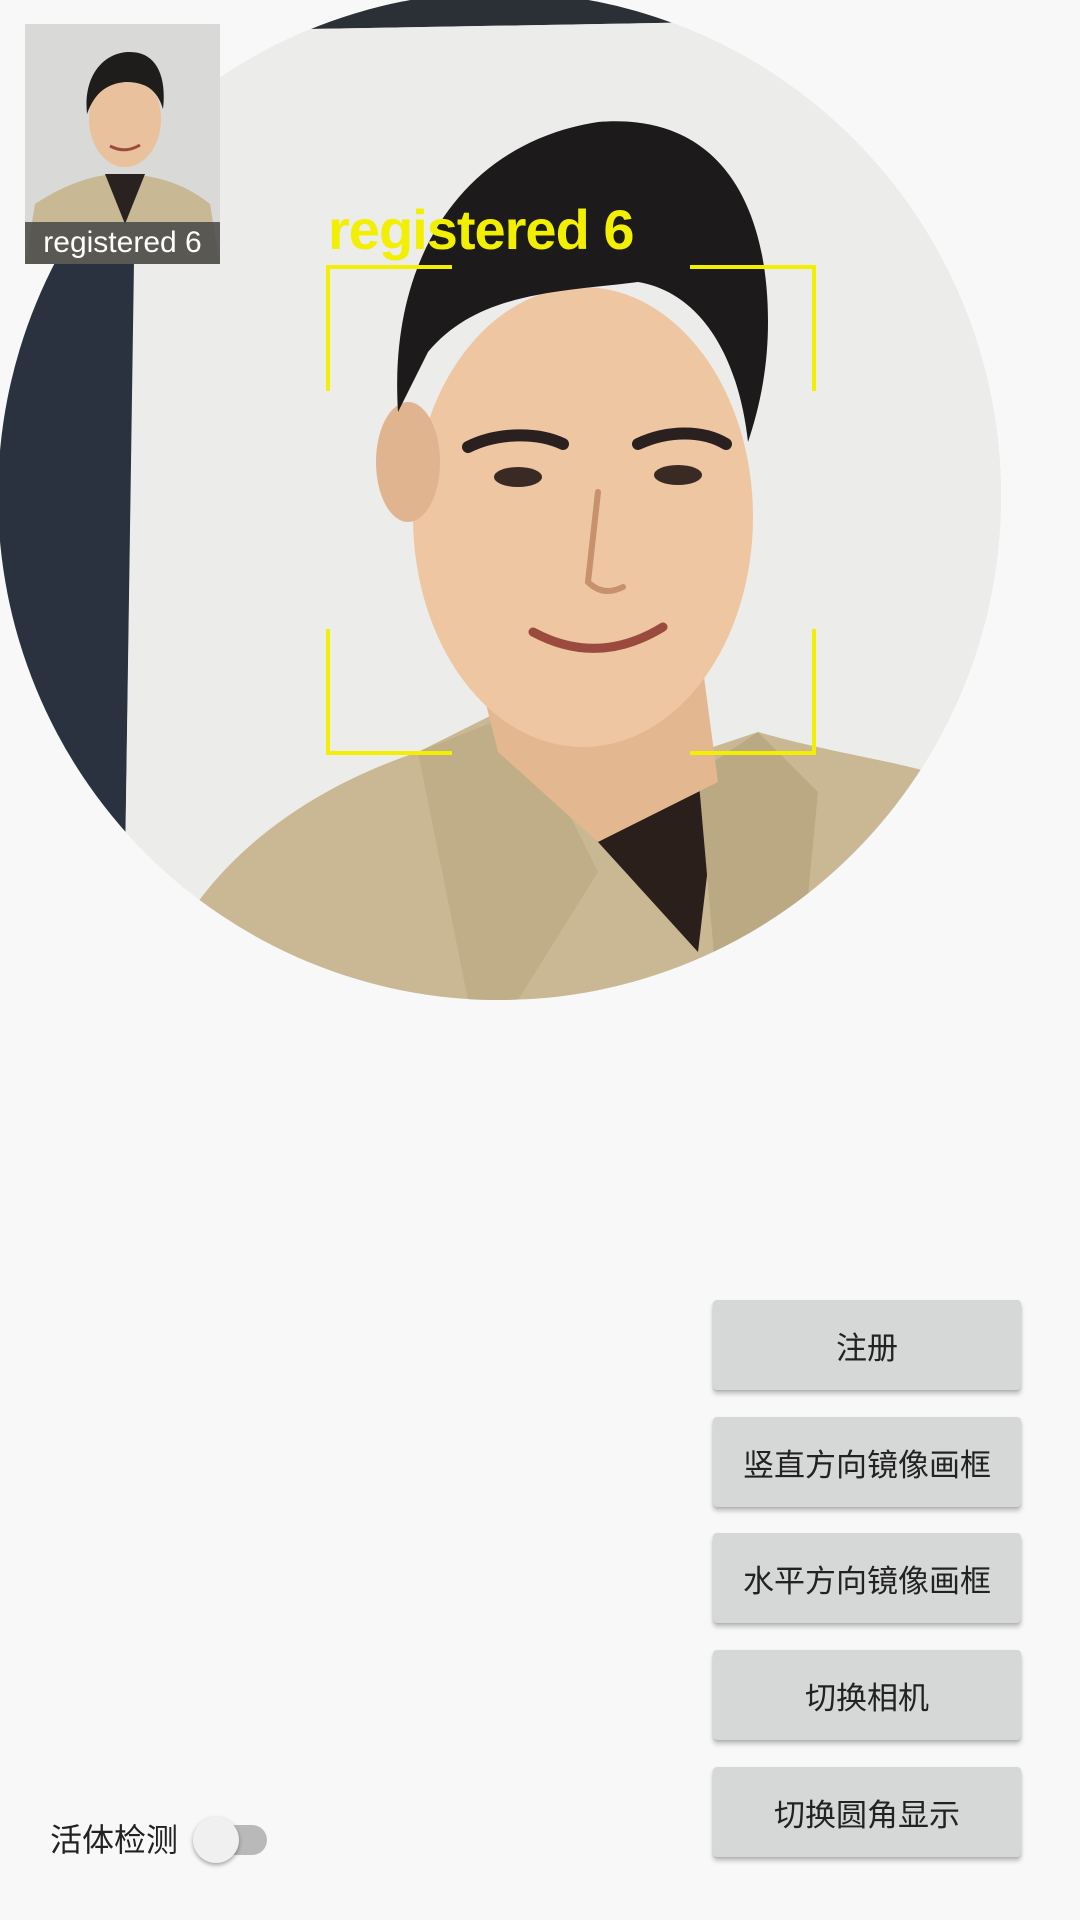 This screenshot has height=1920, width=1080. I want to click on mirror-horizontal-button: 水平方向镜像画框, so click(867, 1578).